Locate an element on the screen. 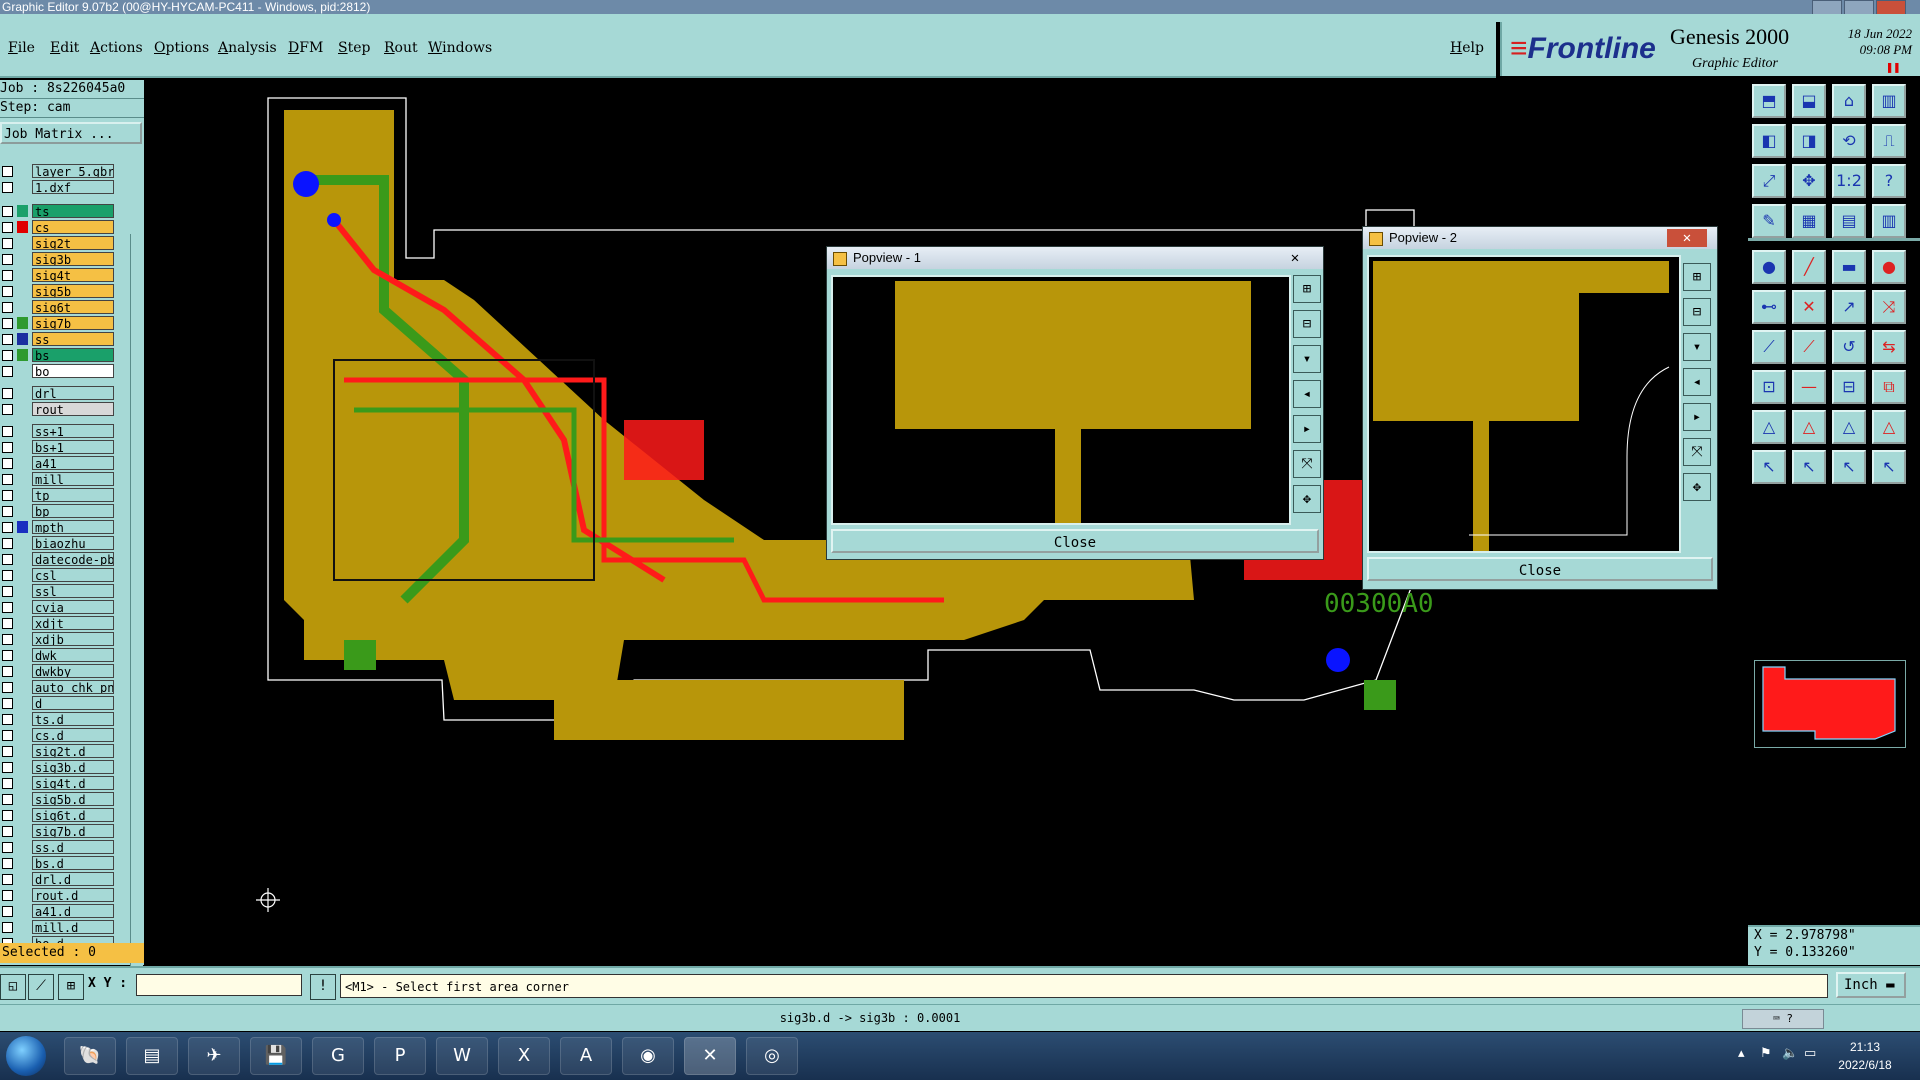 Image resolution: width=1920 pixels, height=1080 pixels. query-icon: ? is located at coordinates (1889, 181).